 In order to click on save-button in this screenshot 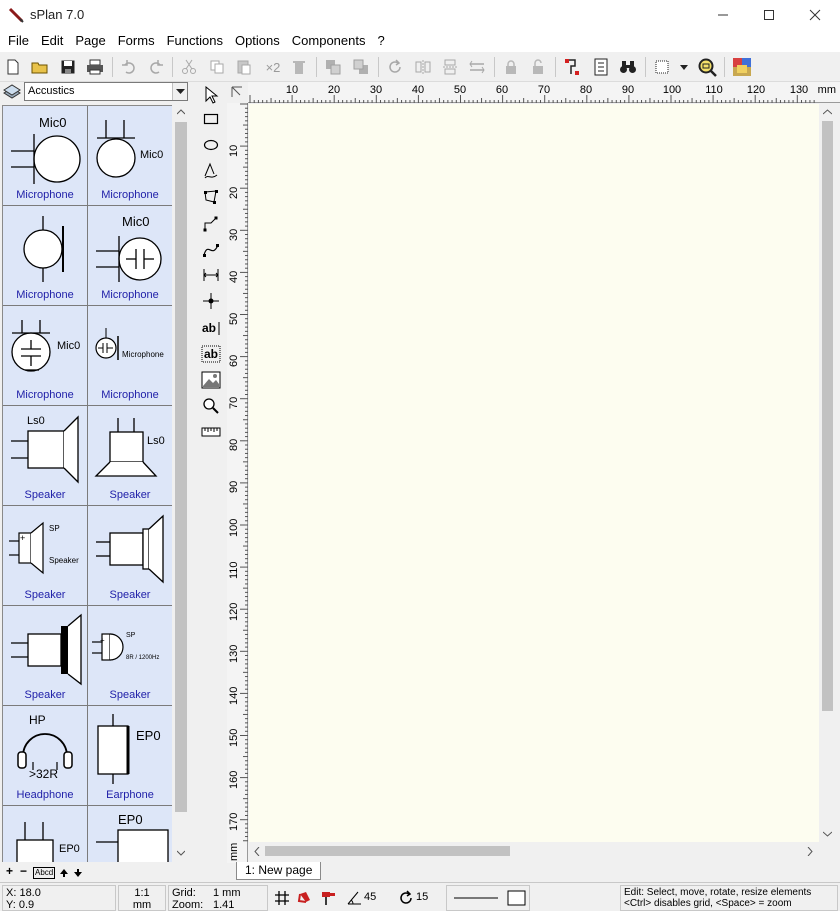, I will do `click(68, 67)`.